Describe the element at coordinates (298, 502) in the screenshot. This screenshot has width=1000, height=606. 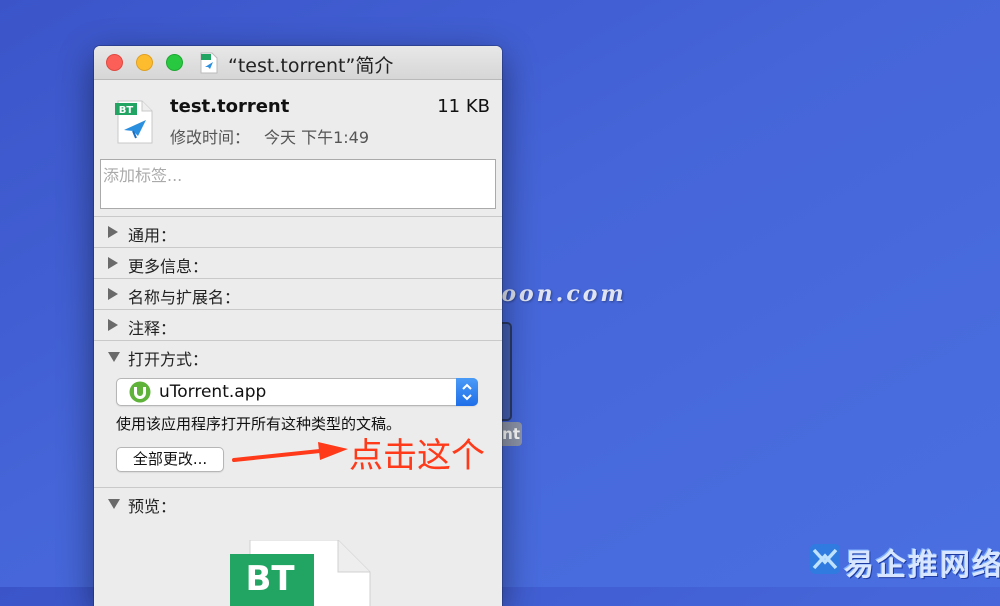
I see `section-preview: 预览：` at that location.